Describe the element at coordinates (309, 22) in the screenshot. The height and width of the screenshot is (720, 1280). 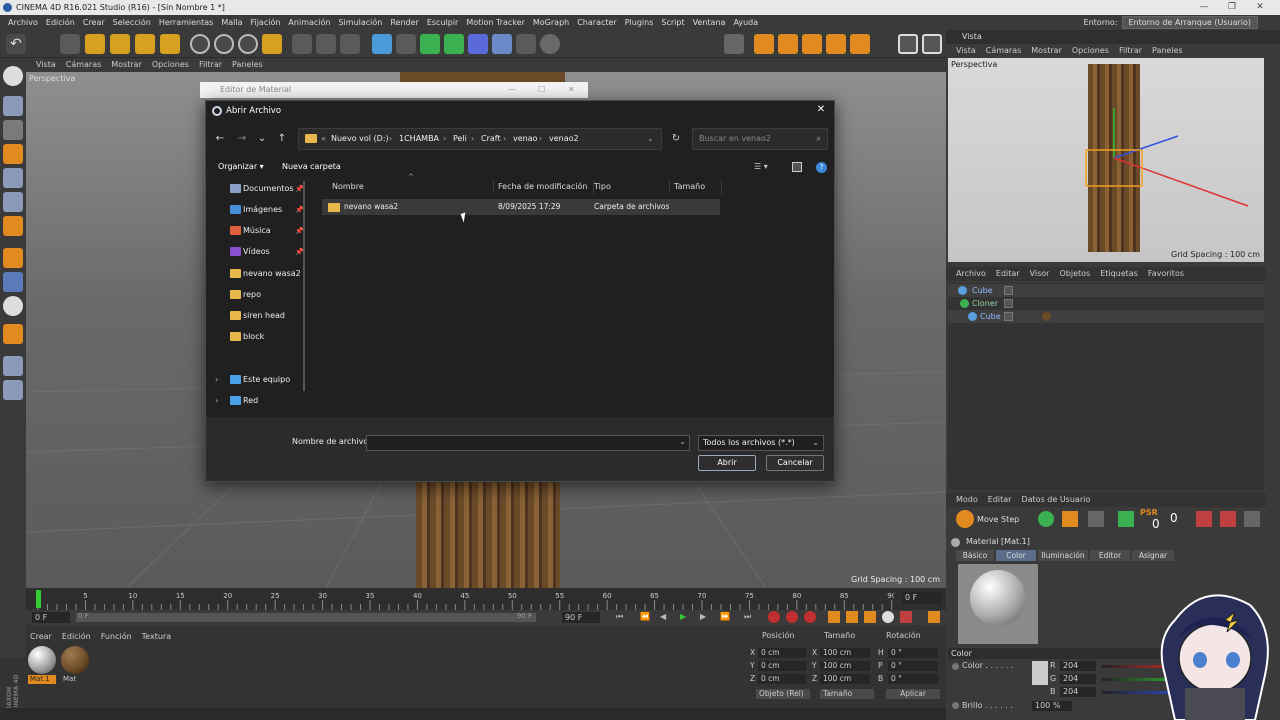
I see `menu-animacion: Animación` at that location.